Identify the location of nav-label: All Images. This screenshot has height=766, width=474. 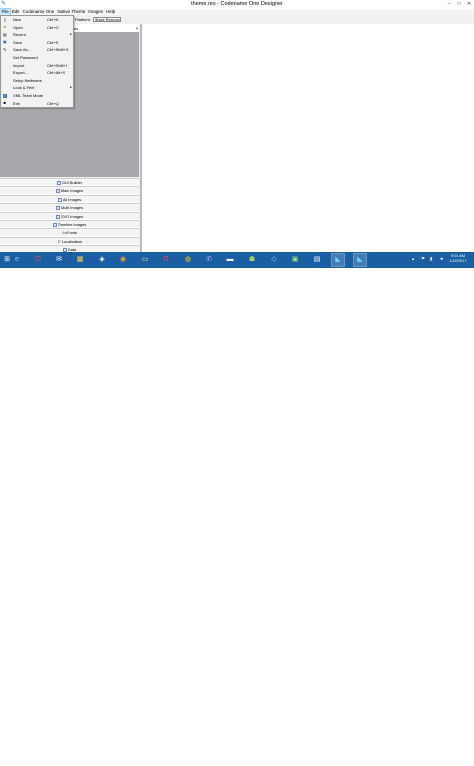
(72, 199).